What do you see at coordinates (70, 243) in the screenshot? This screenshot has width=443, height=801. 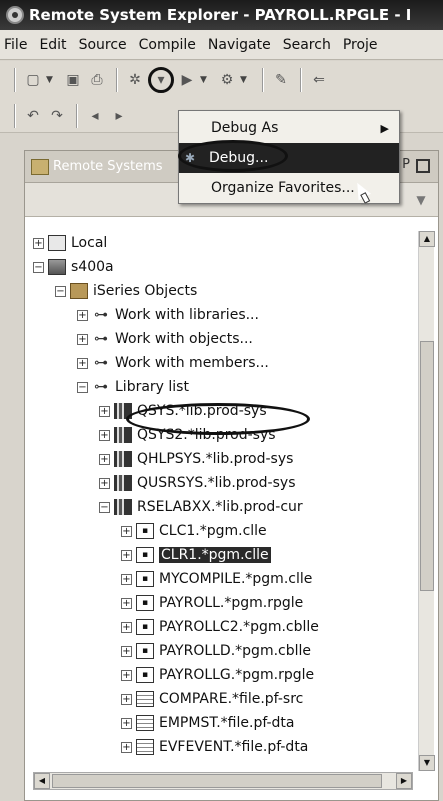 I see `tree-node-local: + Local` at bounding box center [70, 243].